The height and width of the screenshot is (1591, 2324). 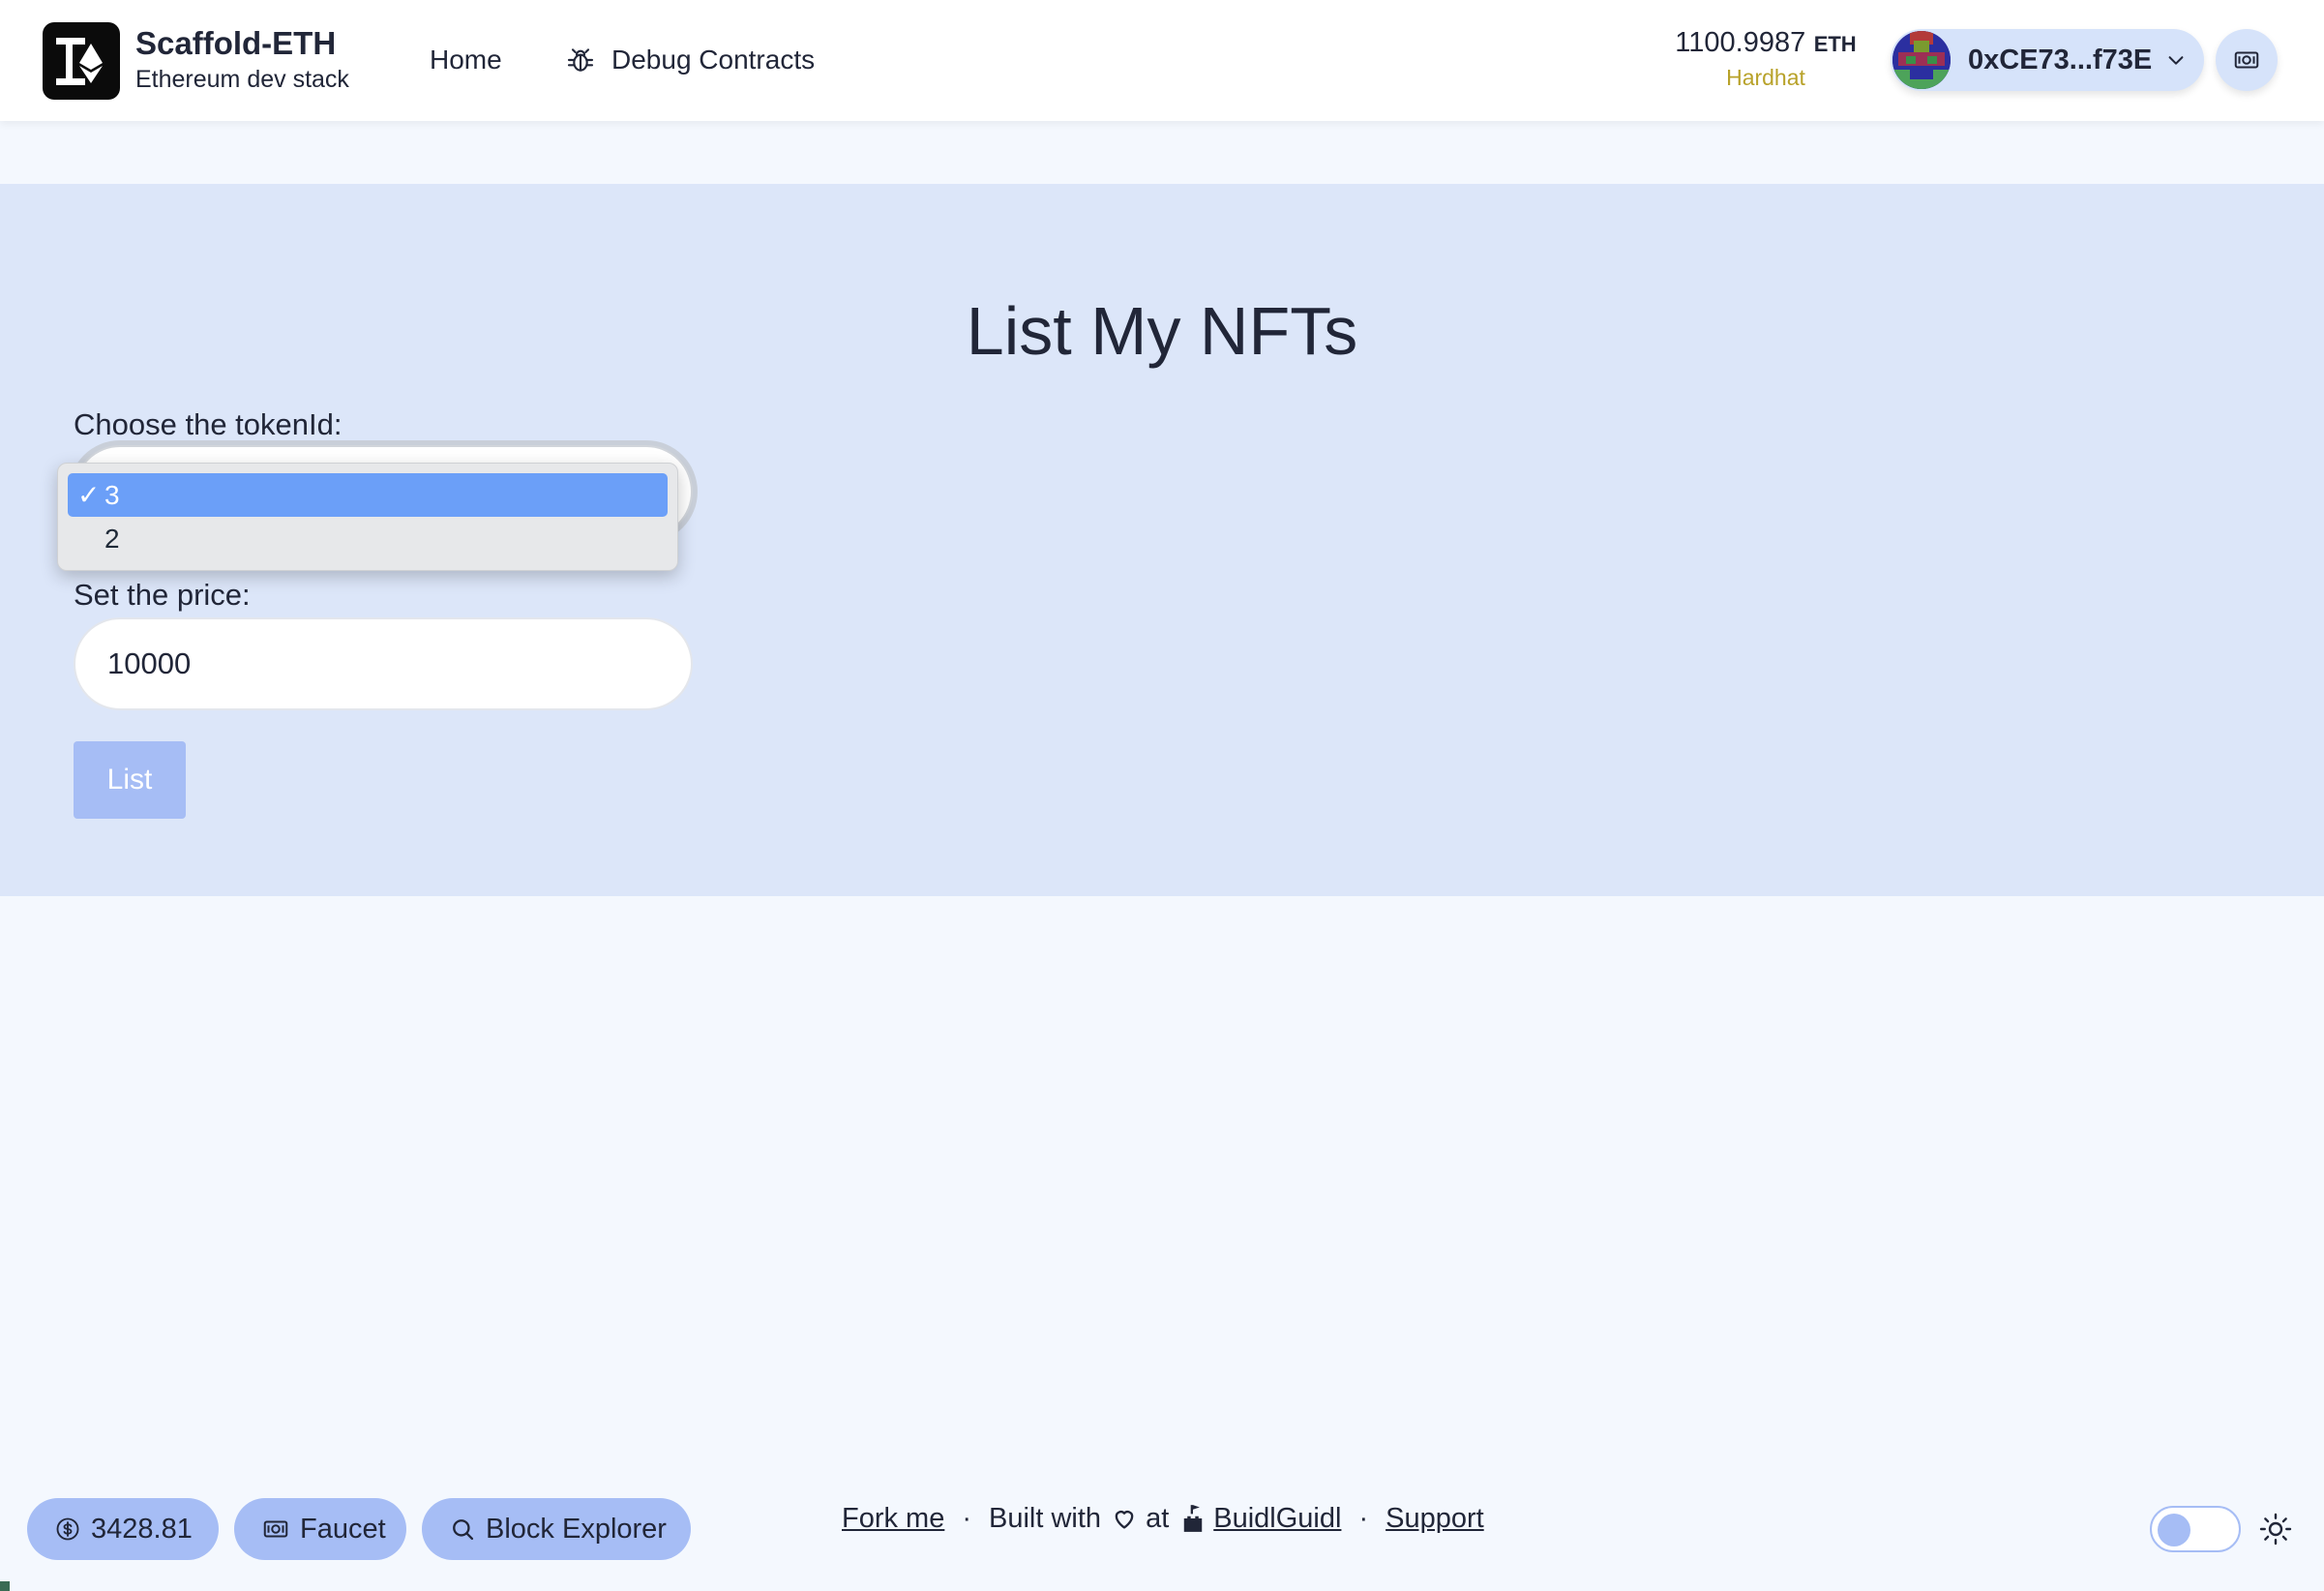 I want to click on price-input, so click(x=384, y=664).